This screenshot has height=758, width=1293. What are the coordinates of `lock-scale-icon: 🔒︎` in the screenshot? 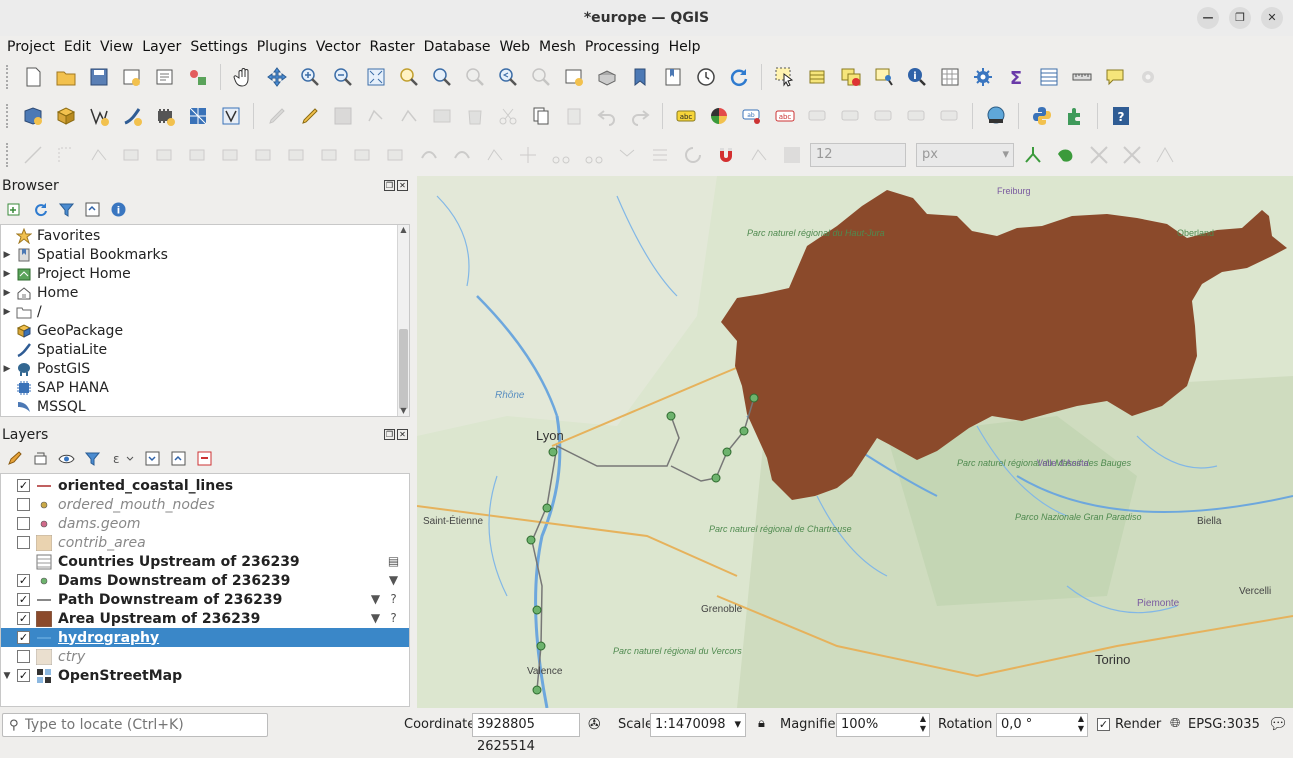 It's located at (761, 723).